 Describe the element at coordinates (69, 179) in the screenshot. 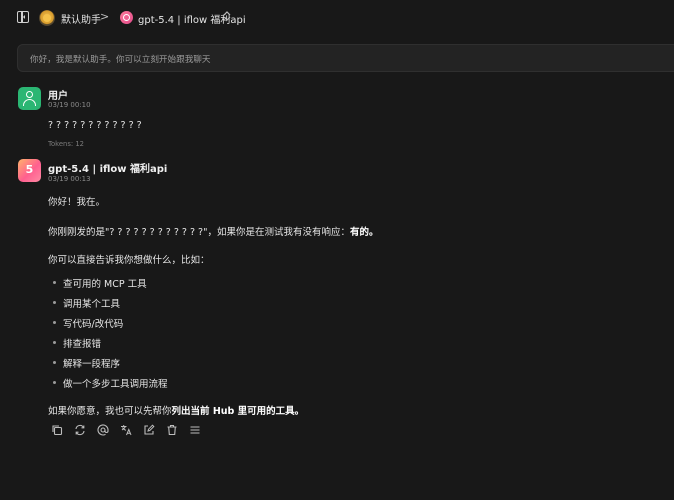

I see `model-message-time: 03/19 00:13` at that location.